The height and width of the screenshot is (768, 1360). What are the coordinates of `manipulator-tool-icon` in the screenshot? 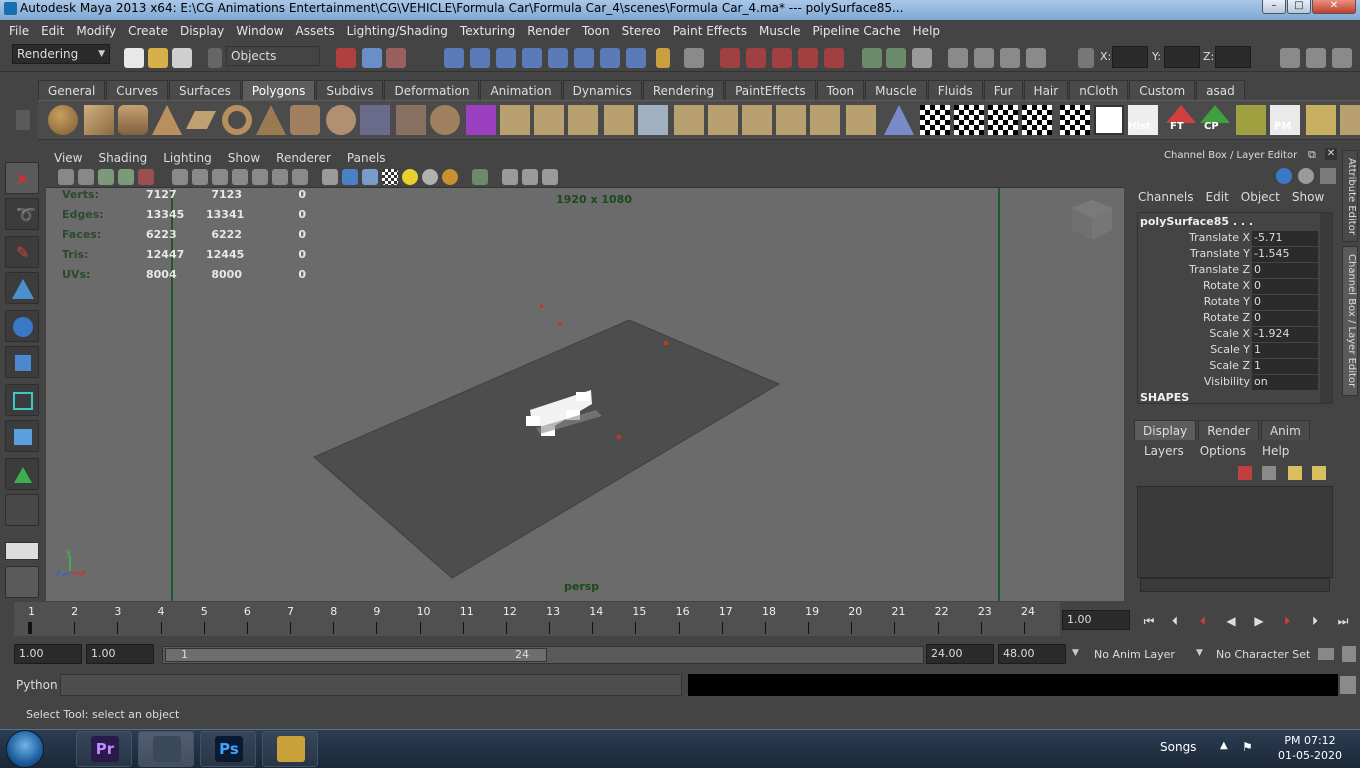 It's located at (22, 400).